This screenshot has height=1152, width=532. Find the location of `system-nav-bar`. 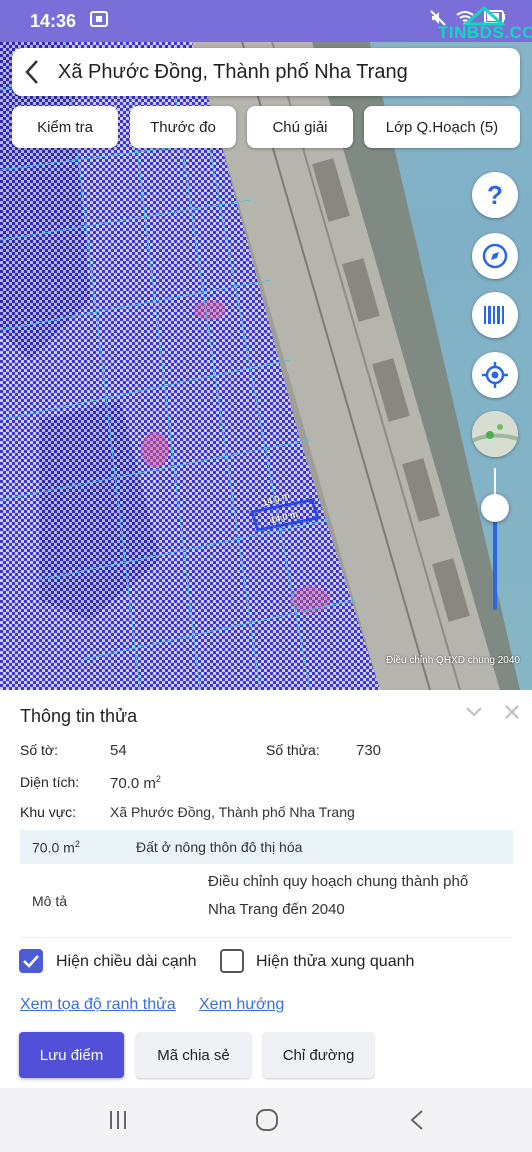

system-nav-bar is located at coordinates (266, 1120).